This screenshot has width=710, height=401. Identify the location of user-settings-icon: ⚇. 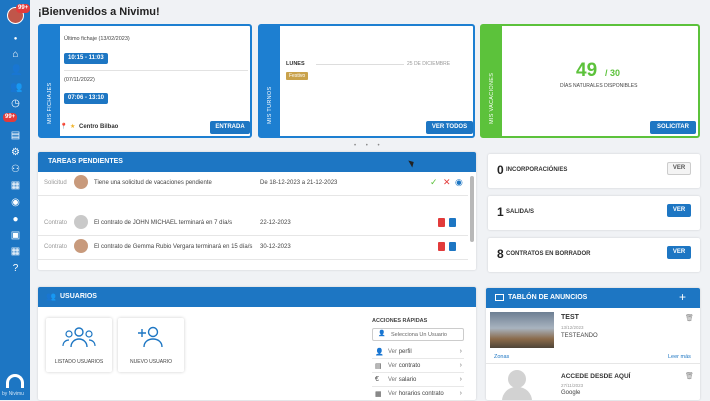
(15, 169).